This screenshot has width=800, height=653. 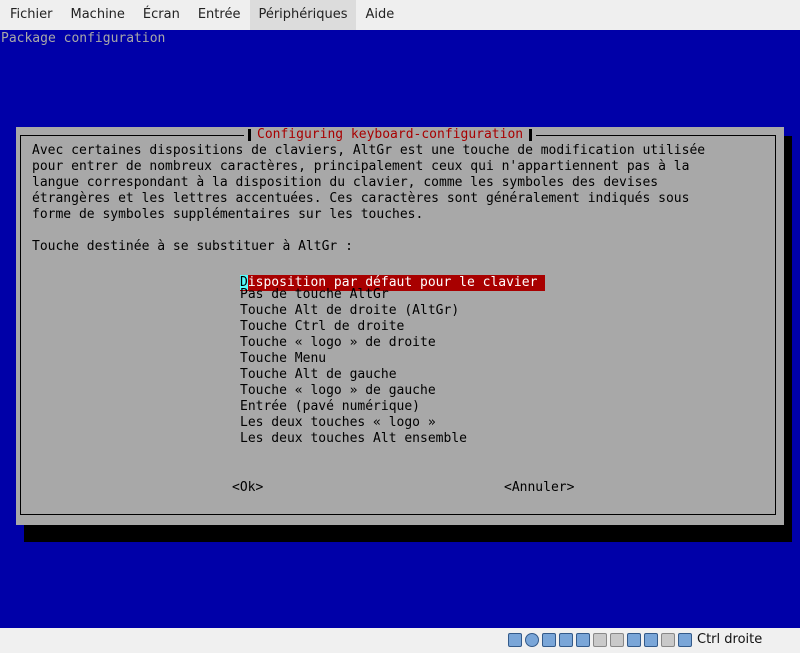 I want to click on option-item: Entrée (pavé numérique), so click(x=392, y=407).